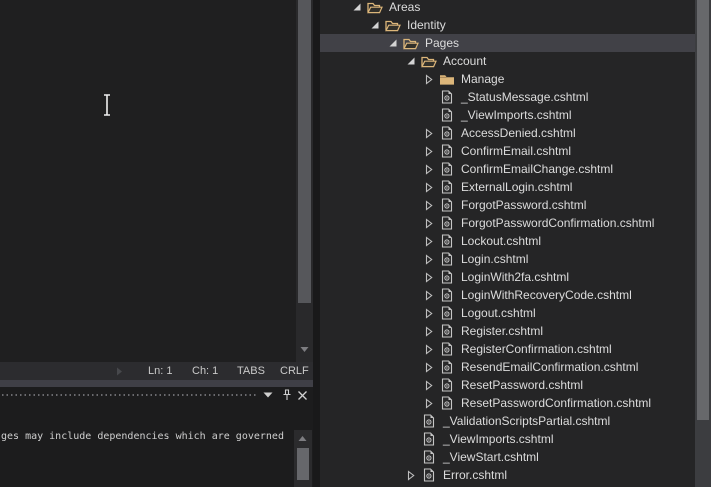 The width and height of the screenshot is (711, 487). What do you see at coordinates (498, 439) in the screenshot?
I see `tree-item-label: _ViewImports.cshtml` at bounding box center [498, 439].